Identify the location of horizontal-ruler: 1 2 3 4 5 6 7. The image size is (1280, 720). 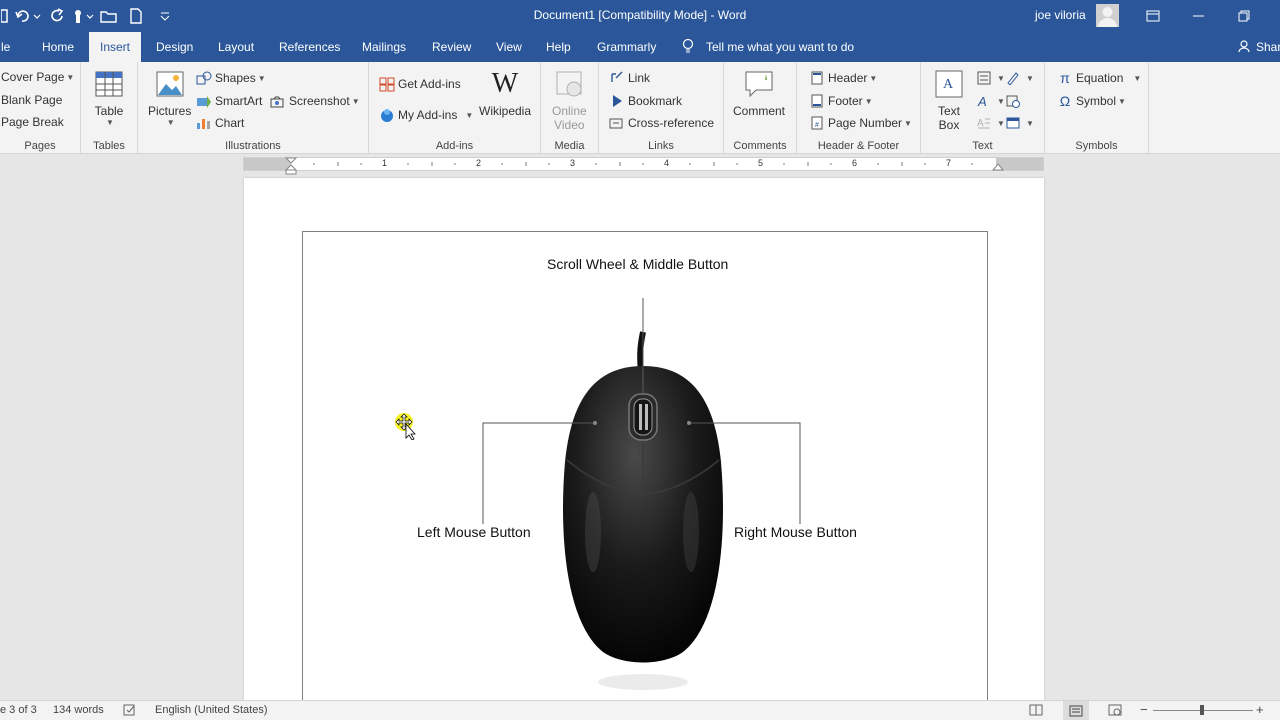
(643, 166).